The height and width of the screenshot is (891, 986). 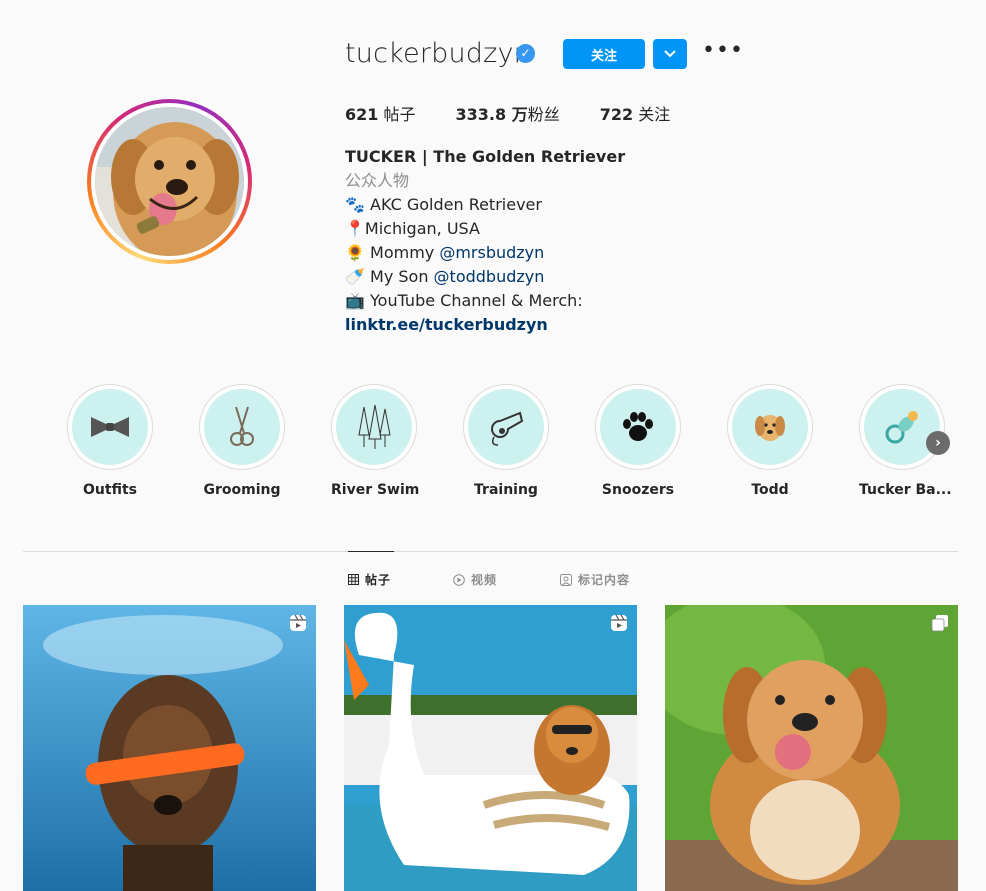 What do you see at coordinates (380, 113) in the screenshot?
I see `posts-count: 621 帖子` at bounding box center [380, 113].